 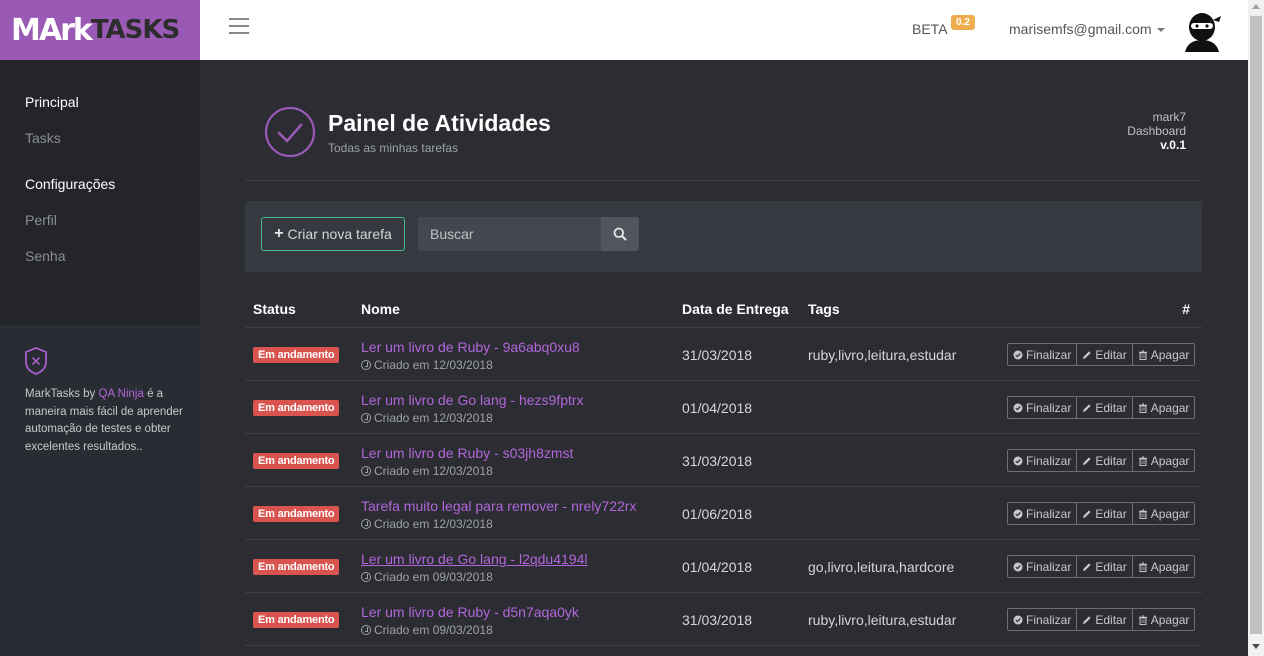 I want to click on menu-toggle-icon, so click(x=239, y=26).